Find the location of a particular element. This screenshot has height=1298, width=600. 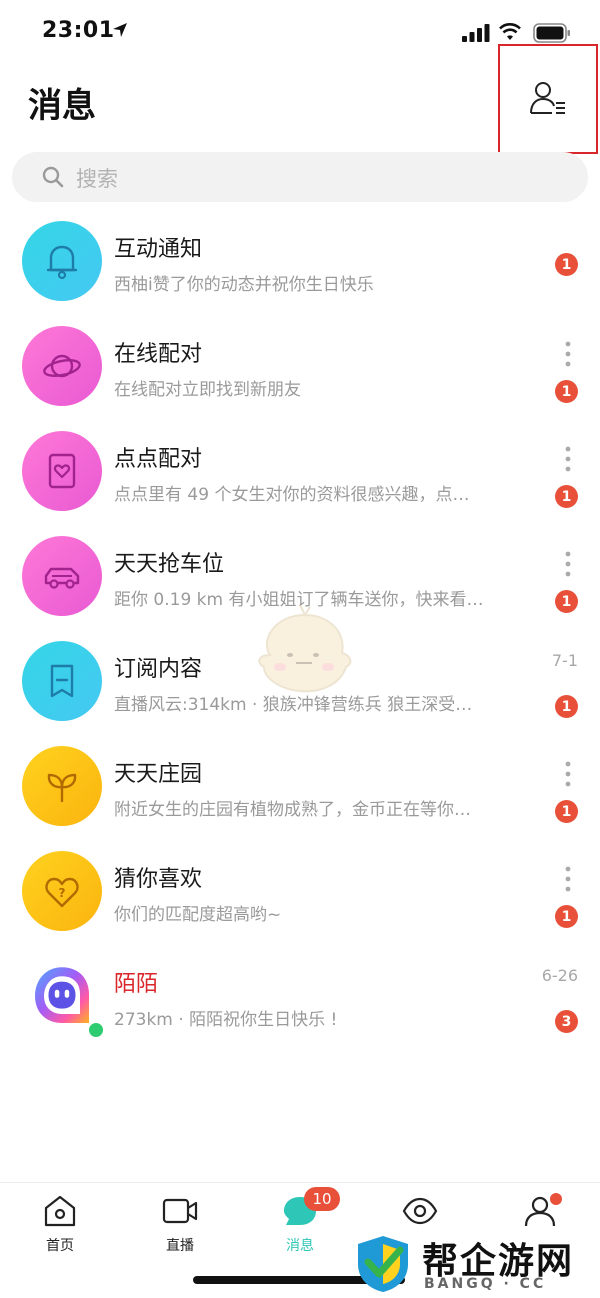

car-icon is located at coordinates (62, 578).